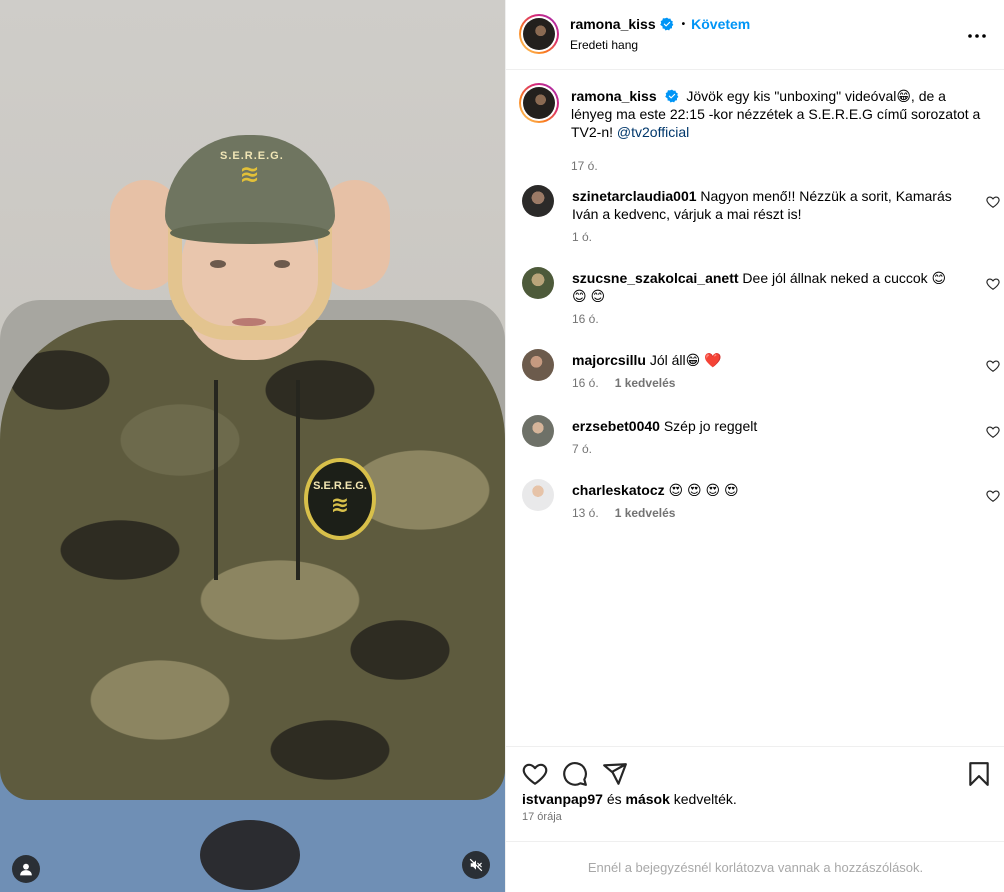 The image size is (1004, 892). I want to click on bookmark-icon, so click(979, 774).